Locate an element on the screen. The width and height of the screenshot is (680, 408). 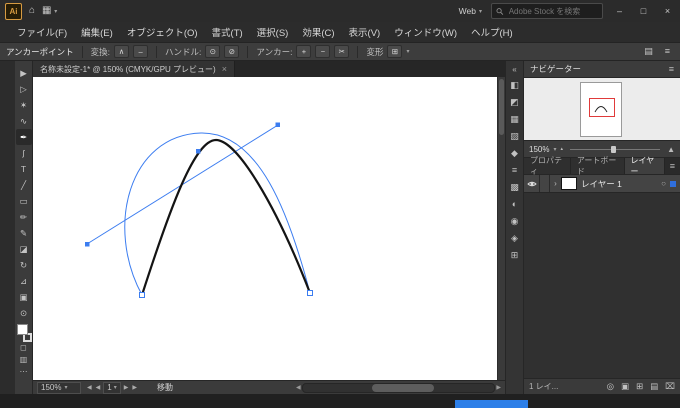
new-sublayer-icon: ⊞ is located at coordinates (639, 386).